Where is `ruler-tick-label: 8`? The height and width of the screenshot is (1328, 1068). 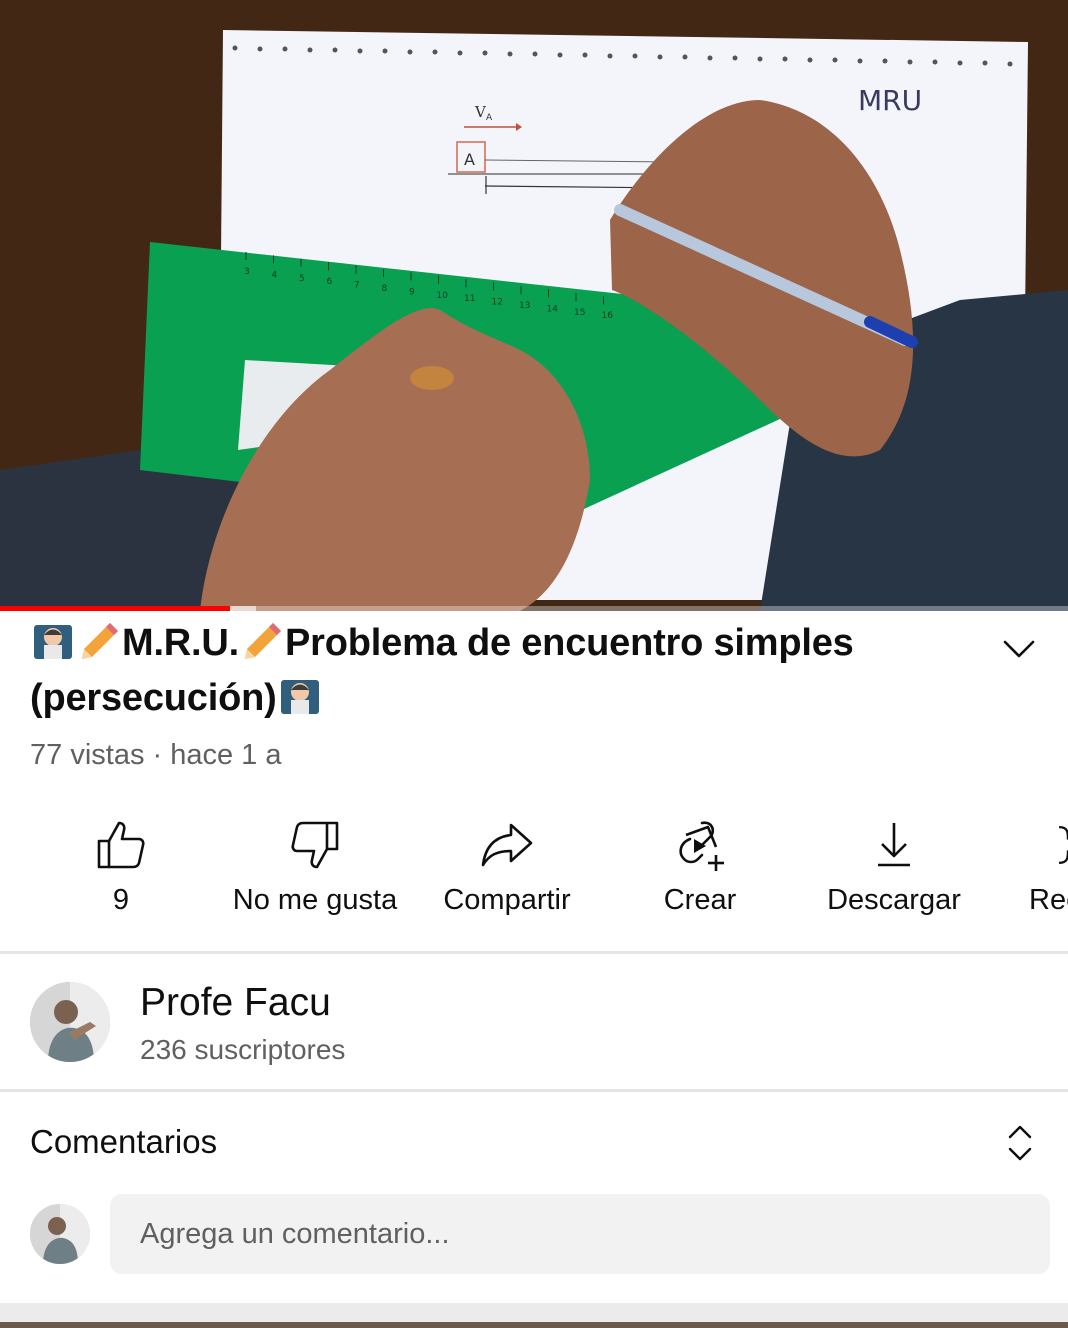 ruler-tick-label: 8 is located at coordinates (385, 289).